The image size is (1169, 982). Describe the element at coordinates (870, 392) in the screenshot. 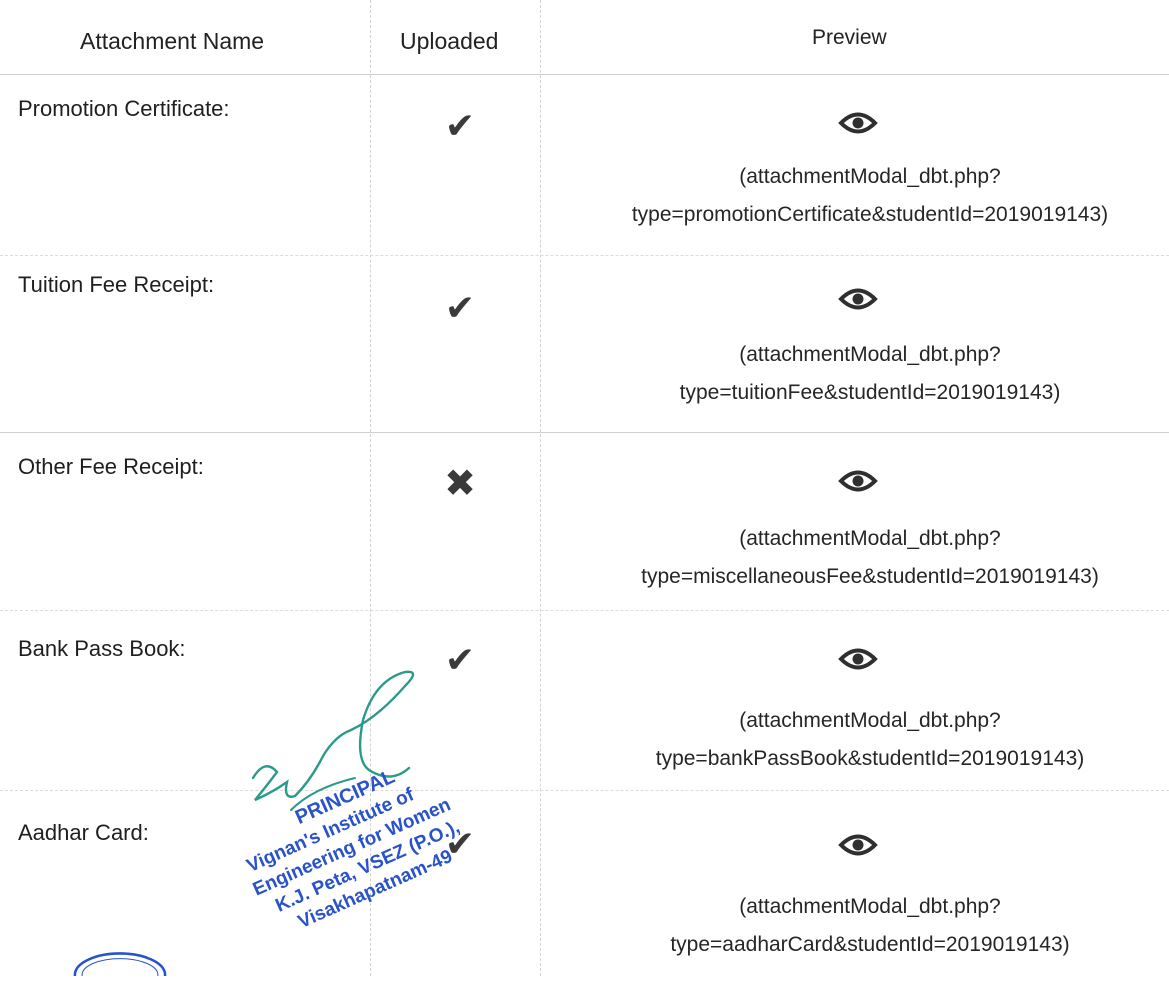

I see `preview-link-line2: type=tuitionFee&studentId=2019019143)` at that location.